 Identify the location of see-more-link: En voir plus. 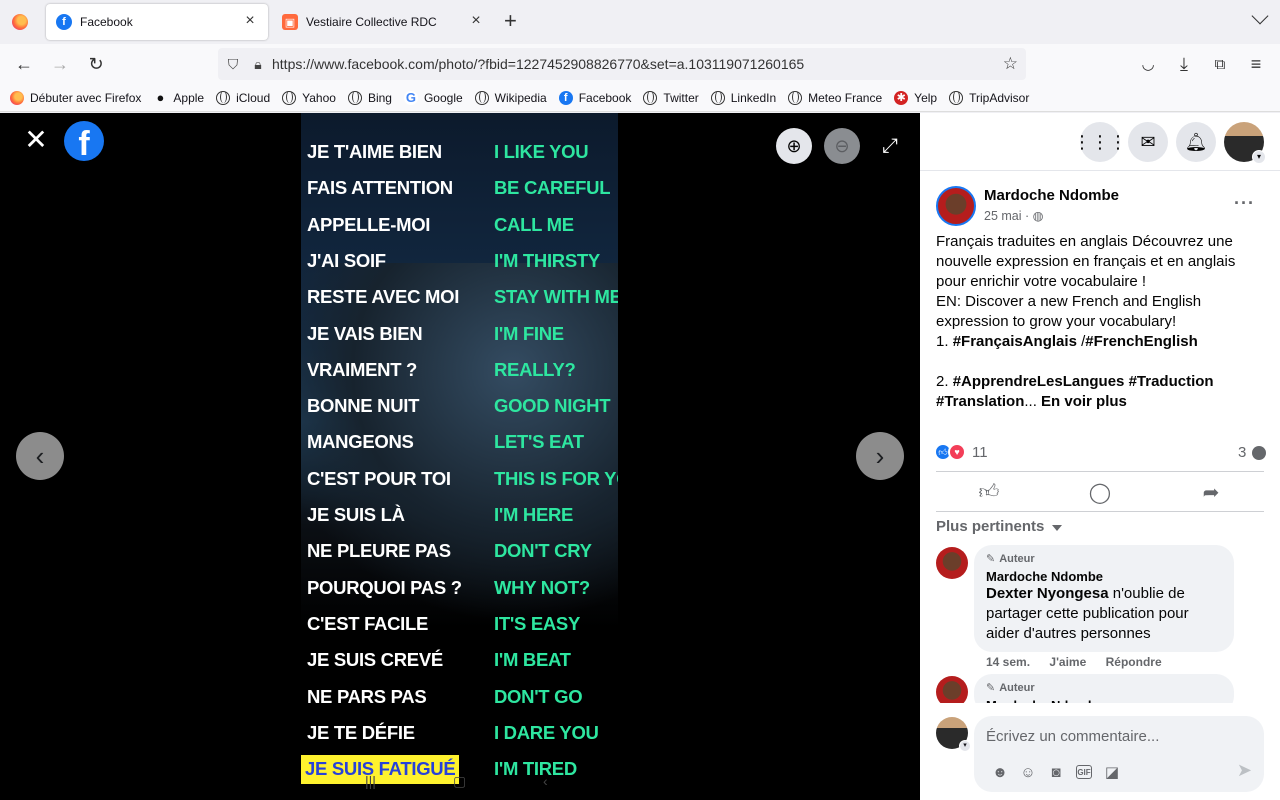
(1084, 401).